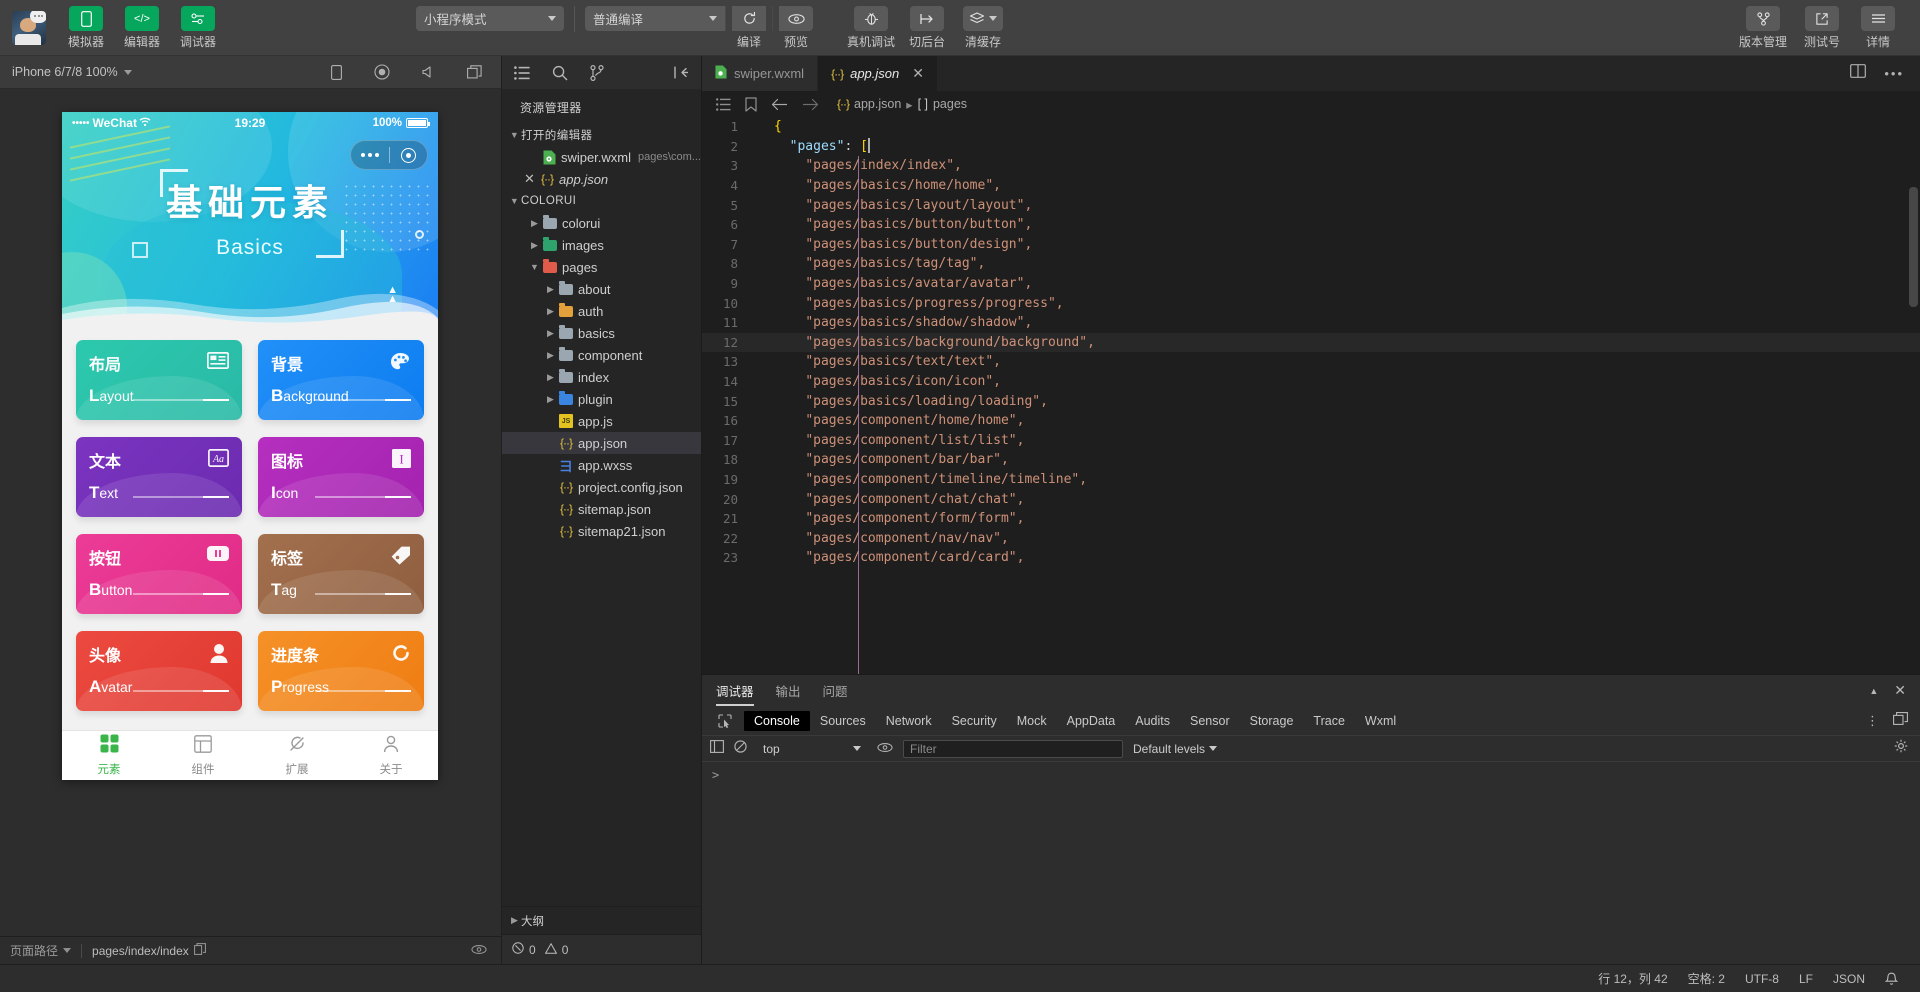 The image size is (1920, 992). Describe the element at coordinates (810, 104) in the screenshot. I see `forward-arrow-icon` at that location.